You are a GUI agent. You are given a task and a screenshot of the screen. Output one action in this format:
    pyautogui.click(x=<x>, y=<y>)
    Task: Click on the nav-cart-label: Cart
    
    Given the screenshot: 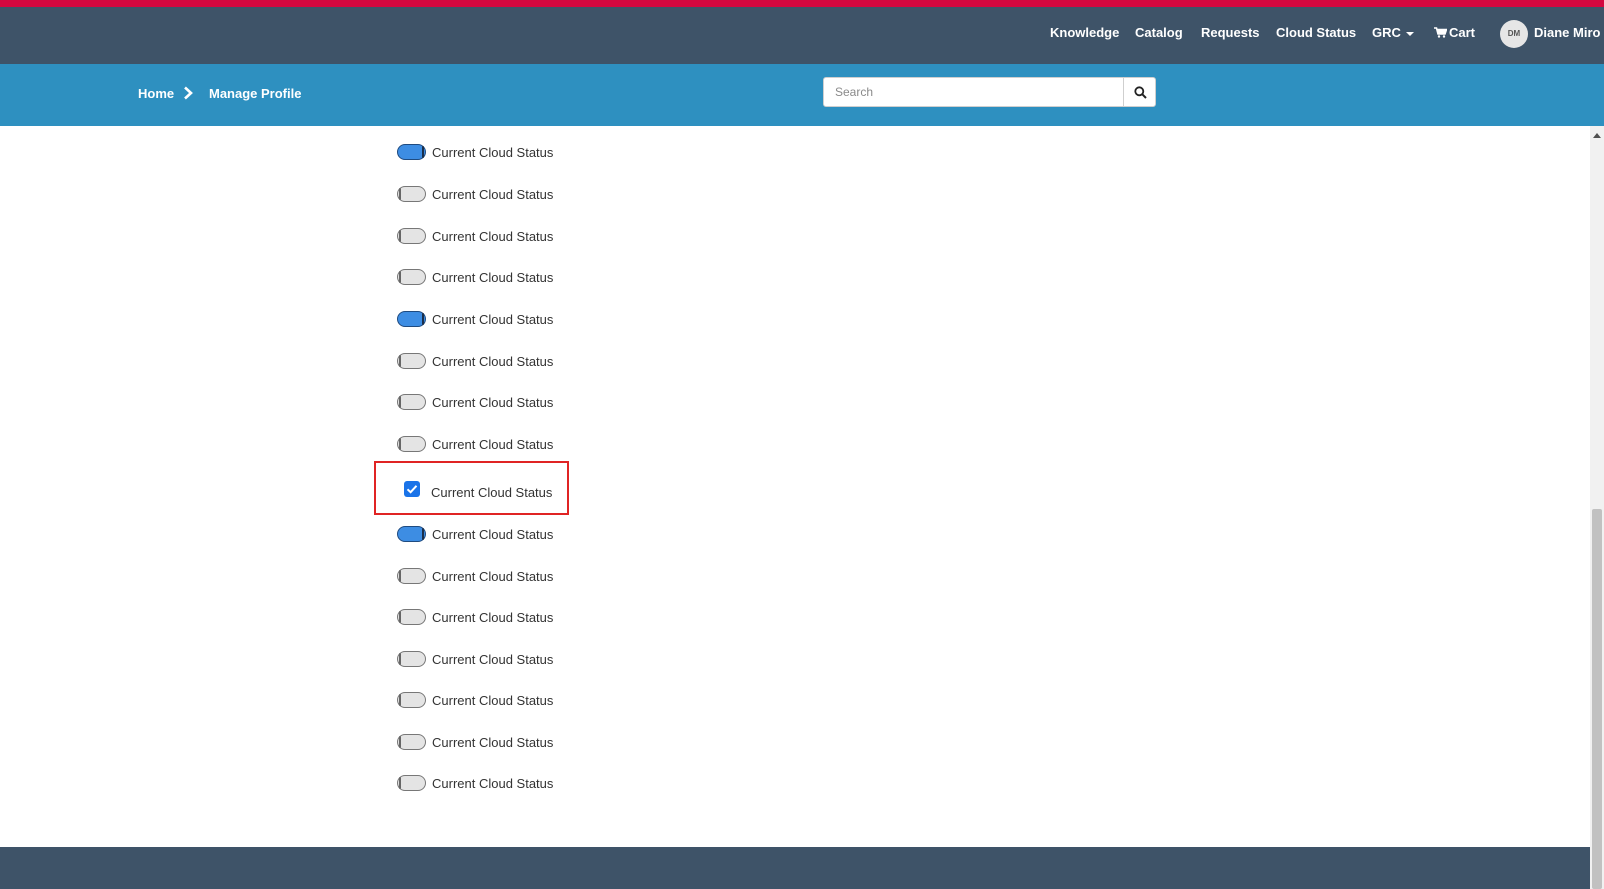 What is the action you would take?
    pyautogui.click(x=1462, y=32)
    